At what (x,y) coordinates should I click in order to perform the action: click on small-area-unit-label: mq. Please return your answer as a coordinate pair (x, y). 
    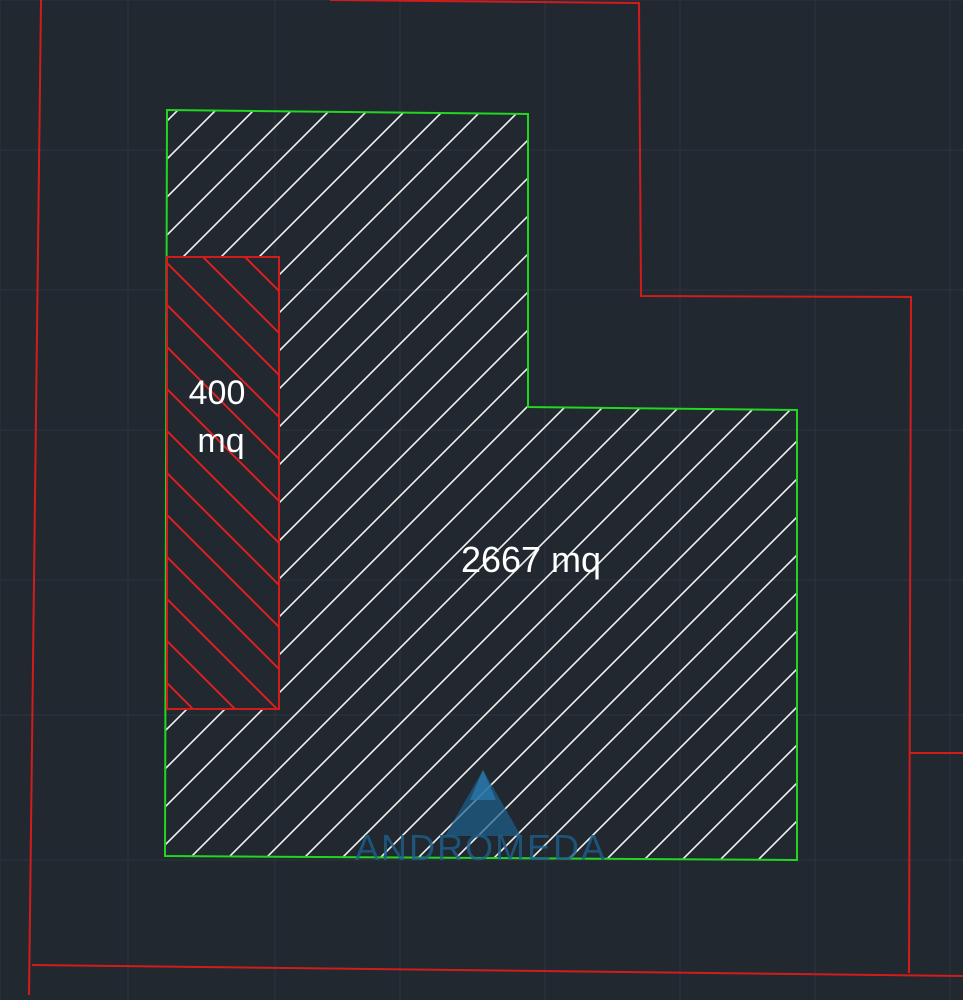
    Looking at the image, I should click on (220, 441).